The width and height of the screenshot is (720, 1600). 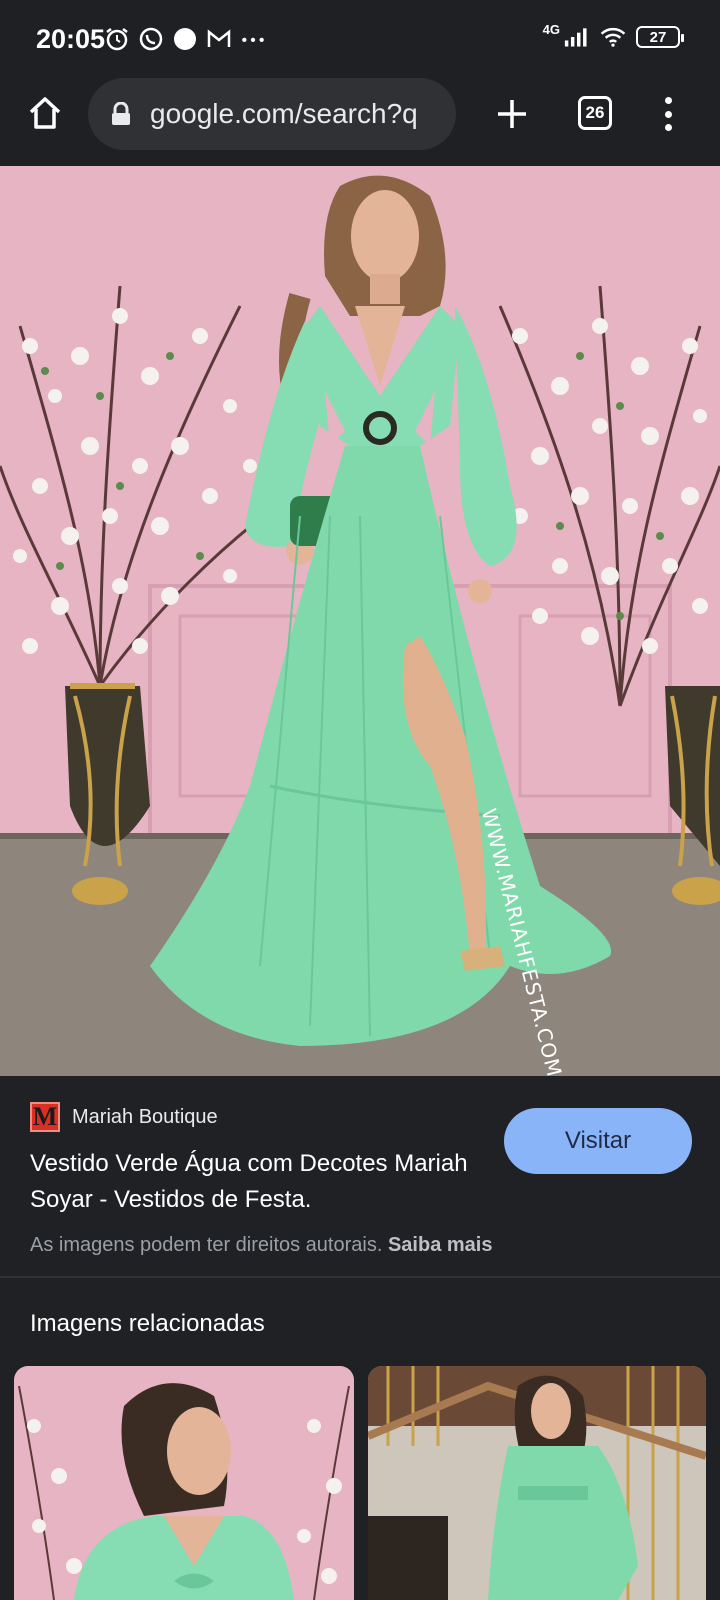 What do you see at coordinates (253, 39) in the screenshot?
I see `more-icon` at bounding box center [253, 39].